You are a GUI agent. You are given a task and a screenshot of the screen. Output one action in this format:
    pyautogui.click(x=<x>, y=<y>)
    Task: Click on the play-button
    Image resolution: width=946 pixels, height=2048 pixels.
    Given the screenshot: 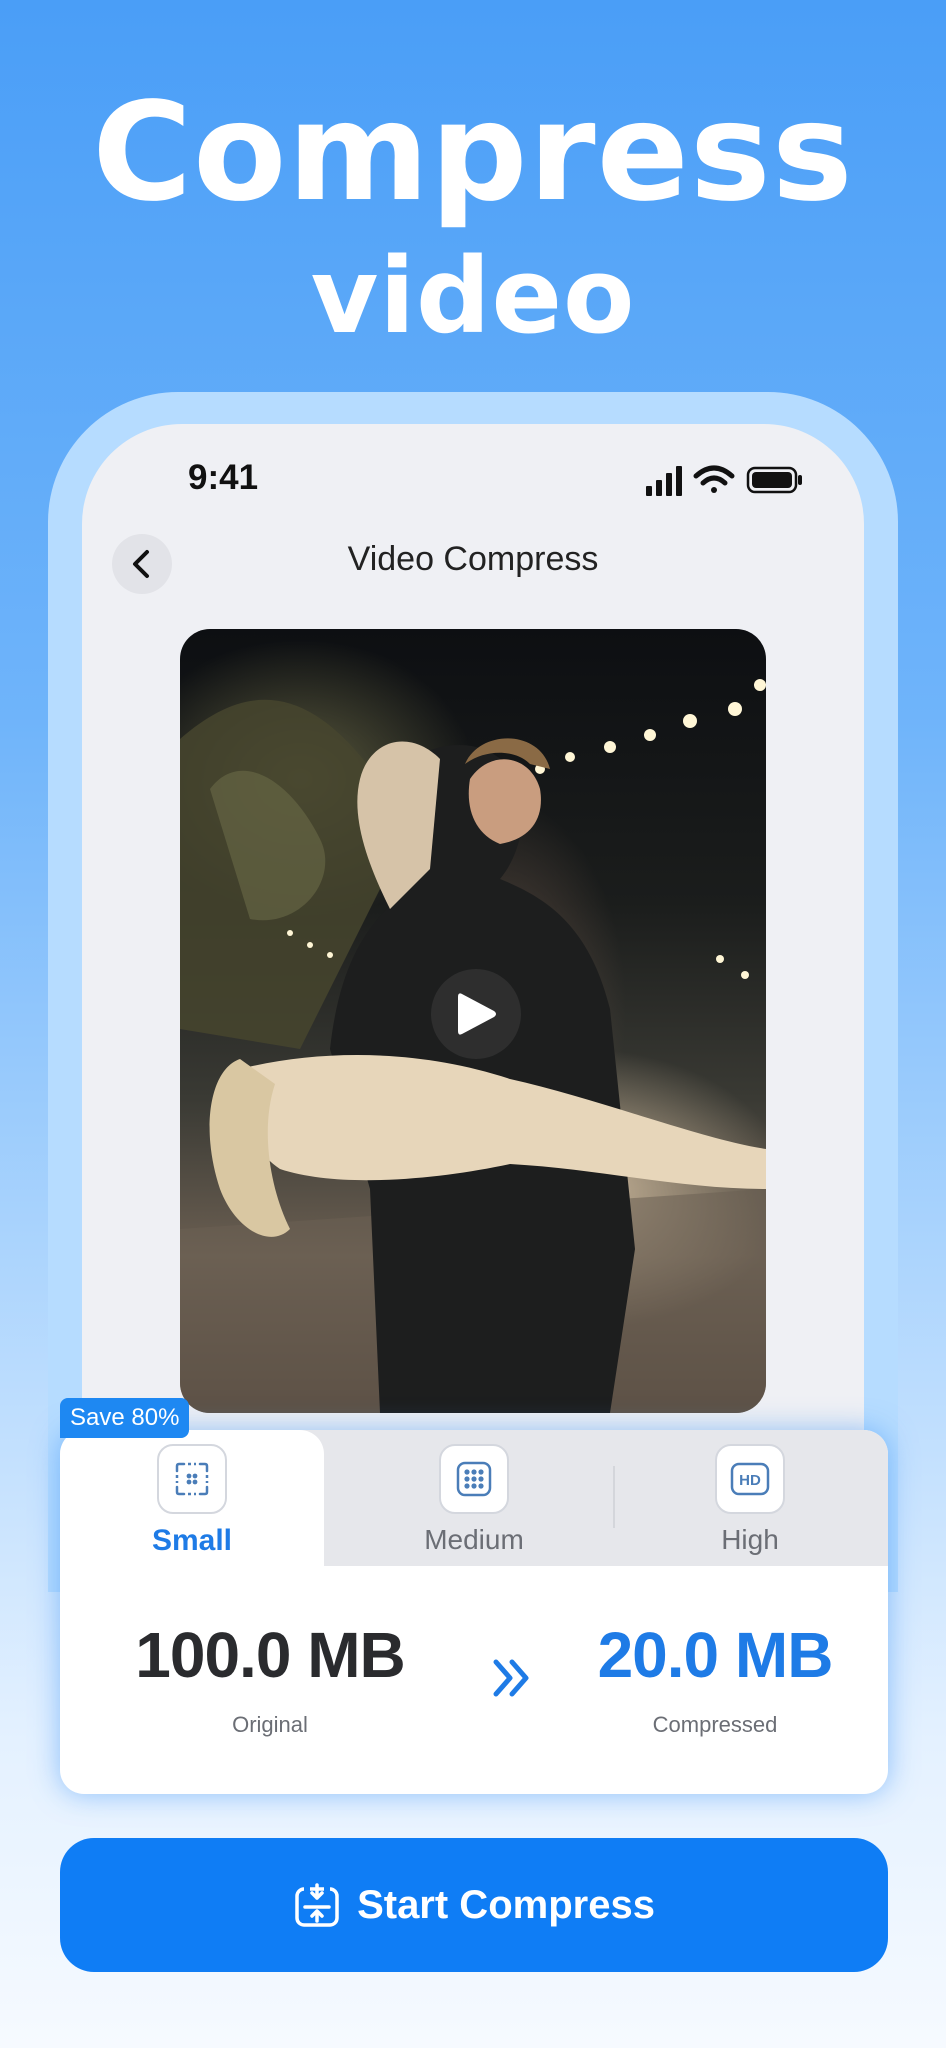 What is the action you would take?
    pyautogui.click(x=476, y=1014)
    